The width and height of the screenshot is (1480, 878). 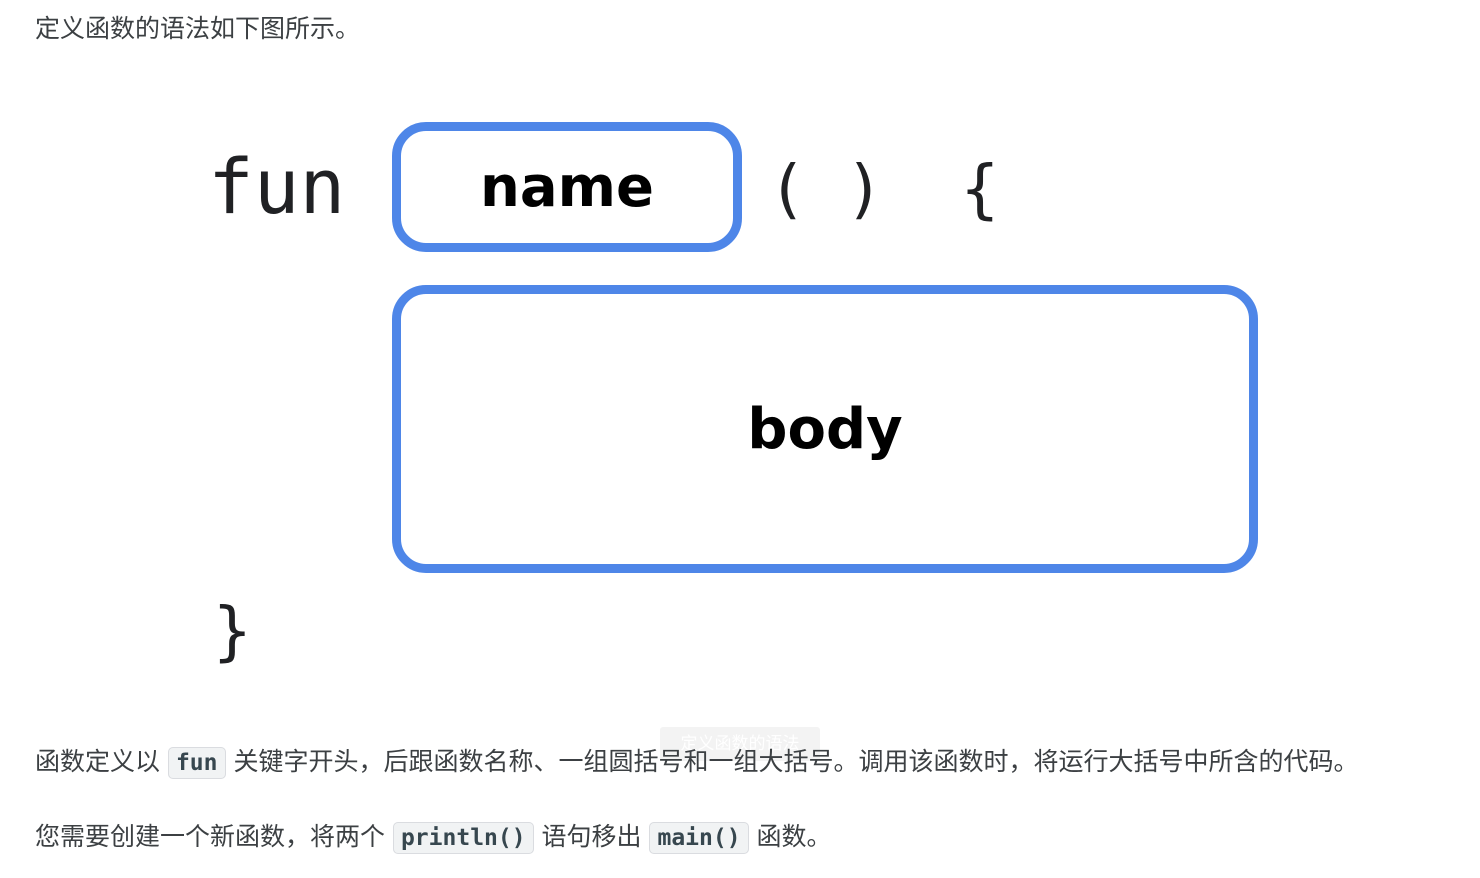 I want to click on parens-and-open-brace: ( ) {, so click(x=884, y=190).